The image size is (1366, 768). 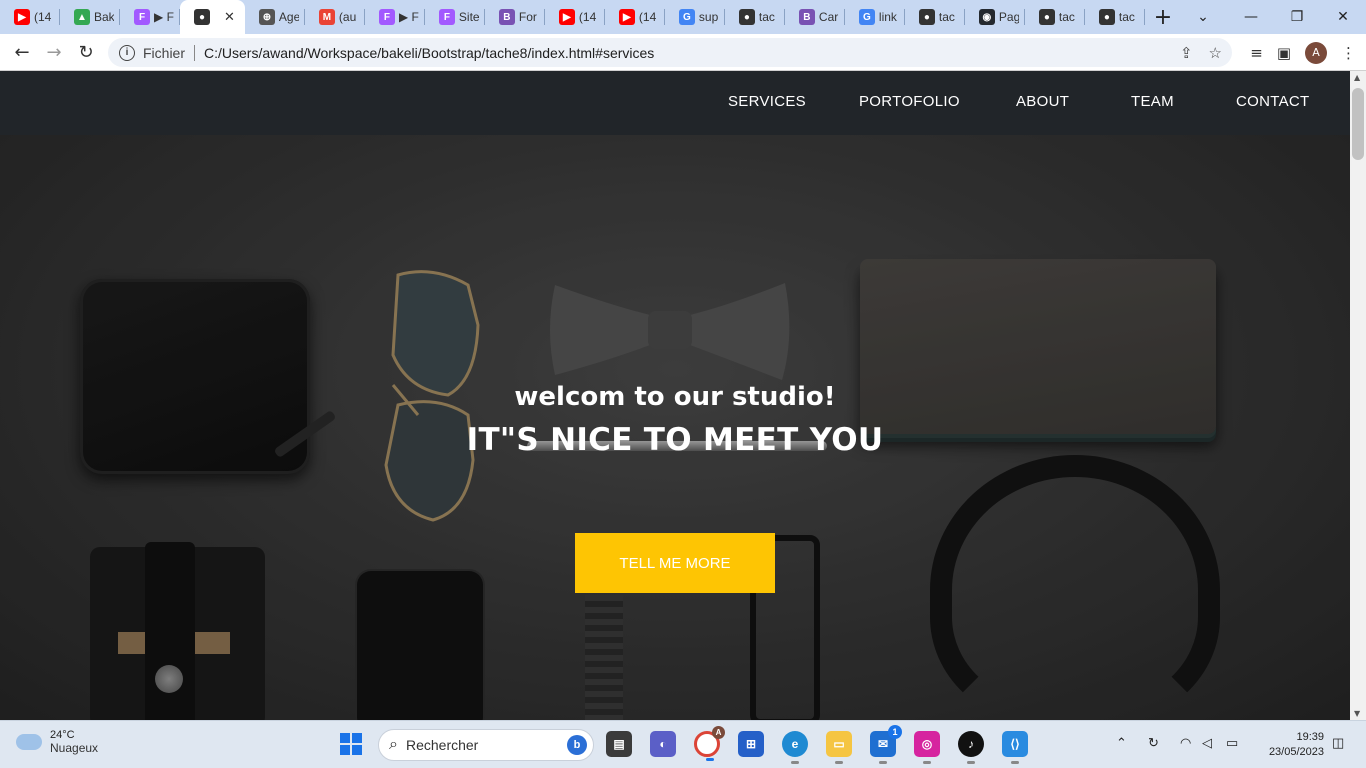 What do you see at coordinates (718, 732) in the screenshot?
I see `chrome-profile-badge: A` at bounding box center [718, 732].